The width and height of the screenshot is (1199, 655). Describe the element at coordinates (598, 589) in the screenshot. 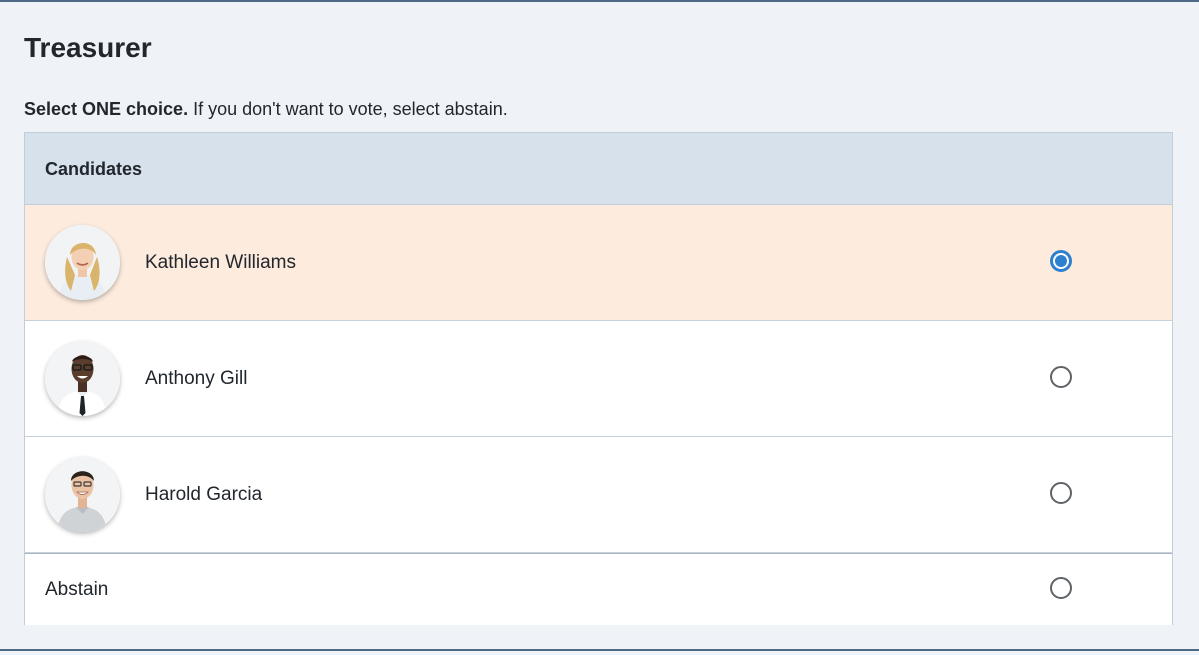

I see `abstain-row: Abstain` at that location.